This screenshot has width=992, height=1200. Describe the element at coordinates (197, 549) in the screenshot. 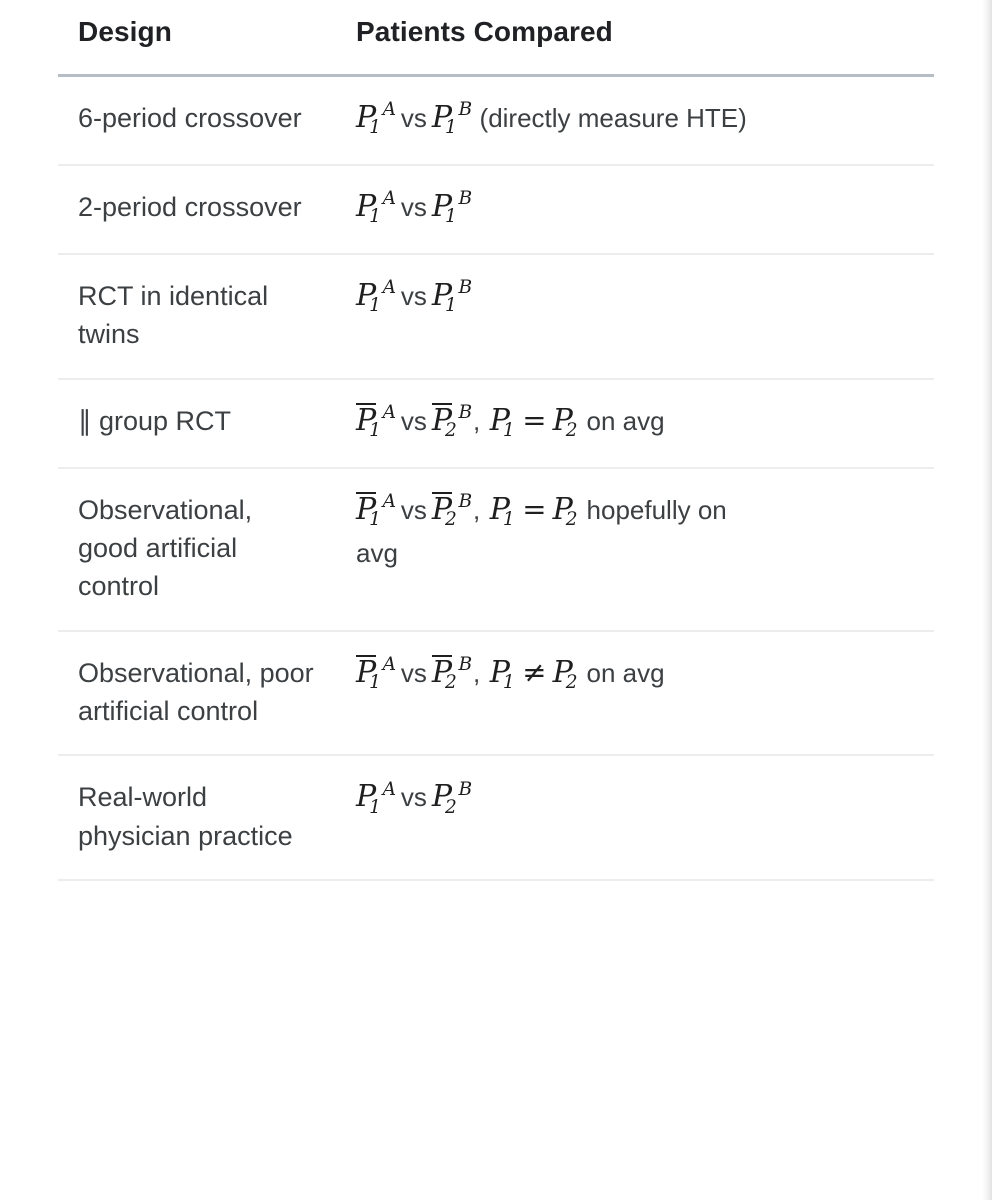

I see `cell-design: Observational, good artificial control` at that location.